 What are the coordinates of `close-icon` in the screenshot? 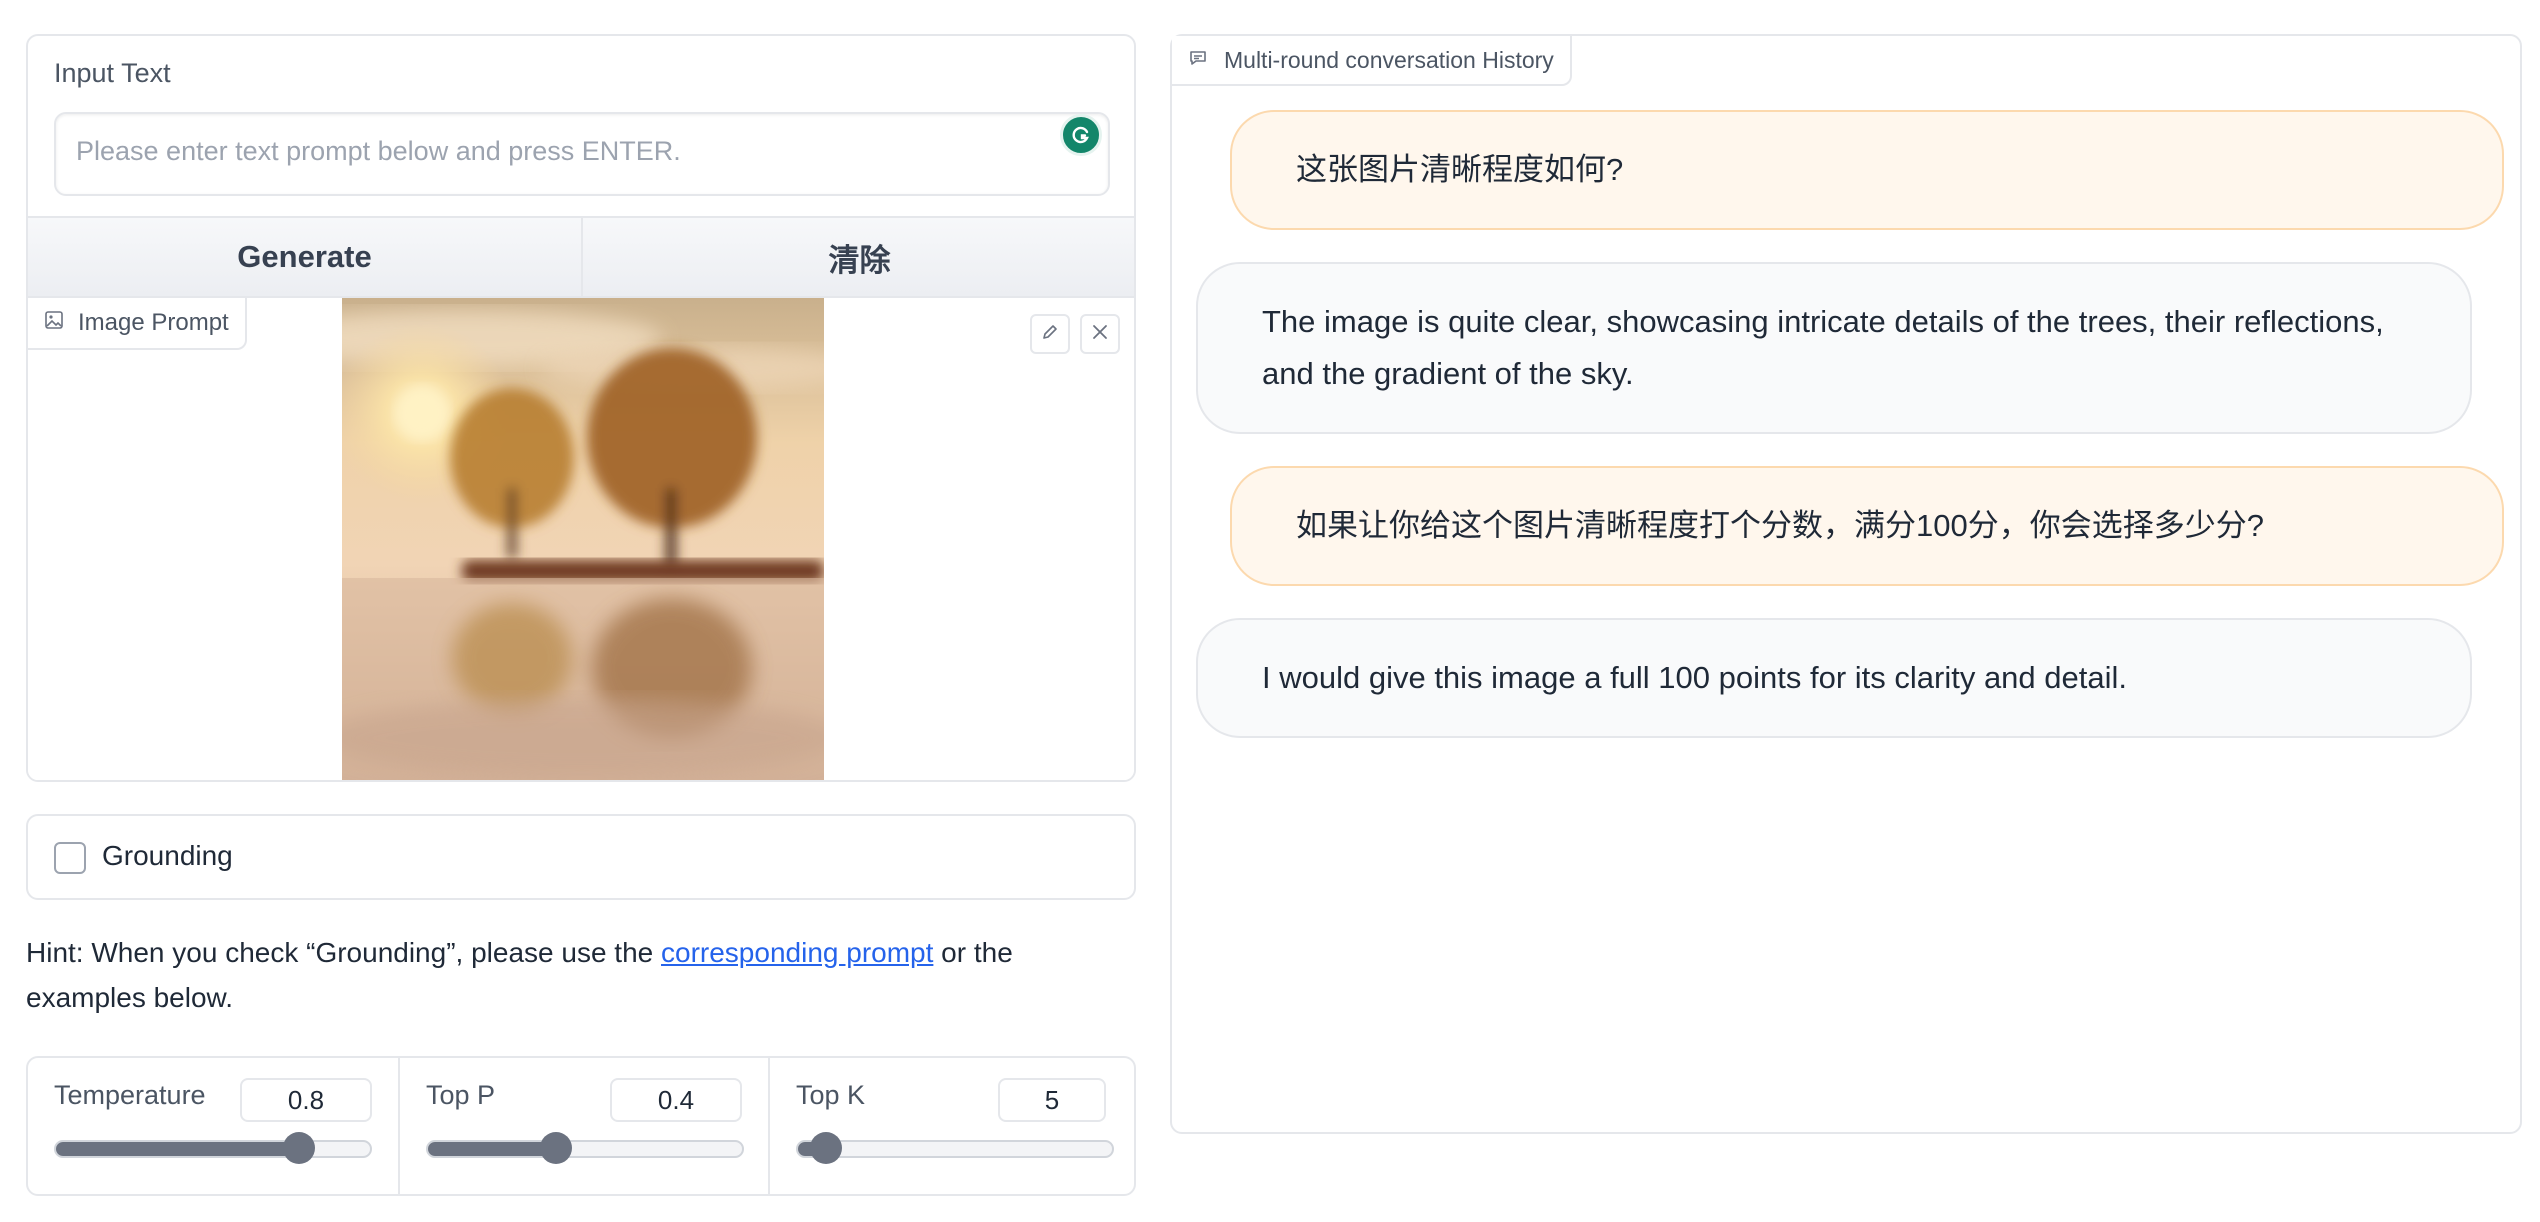 It's located at (1100, 334).